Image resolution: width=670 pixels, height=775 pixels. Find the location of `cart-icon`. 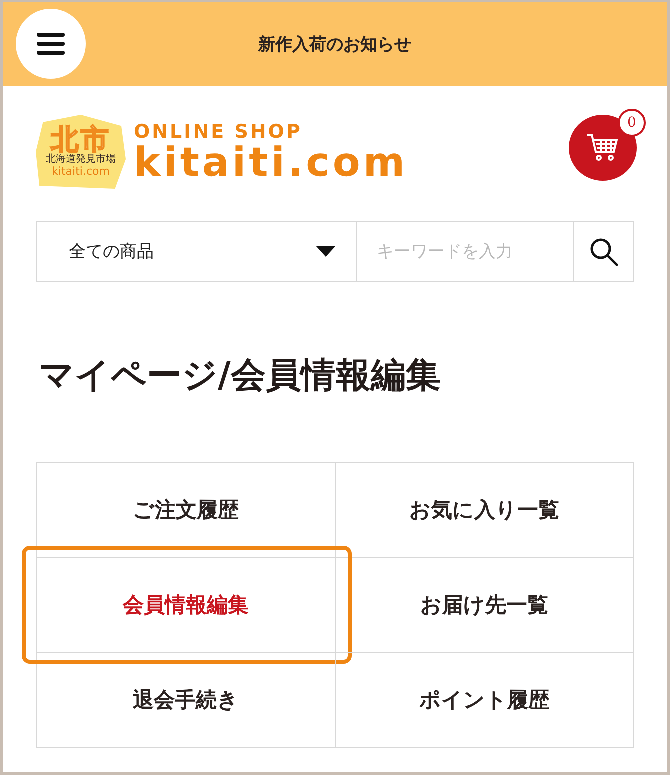

cart-icon is located at coordinates (603, 148).